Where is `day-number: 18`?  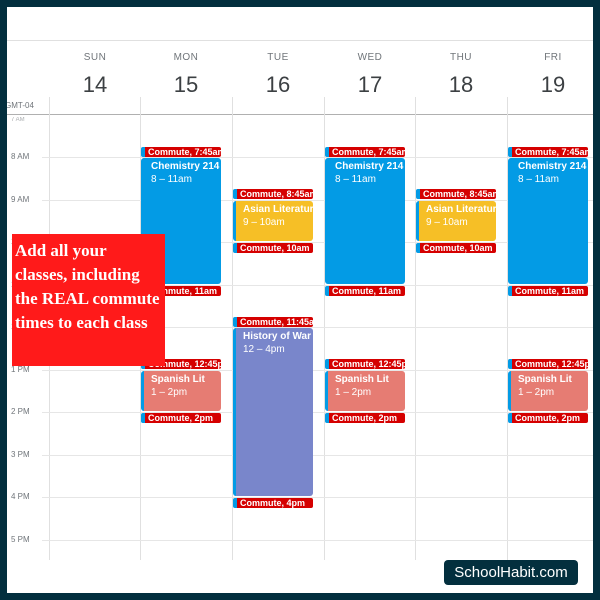 day-number: 18 is located at coordinates (461, 85).